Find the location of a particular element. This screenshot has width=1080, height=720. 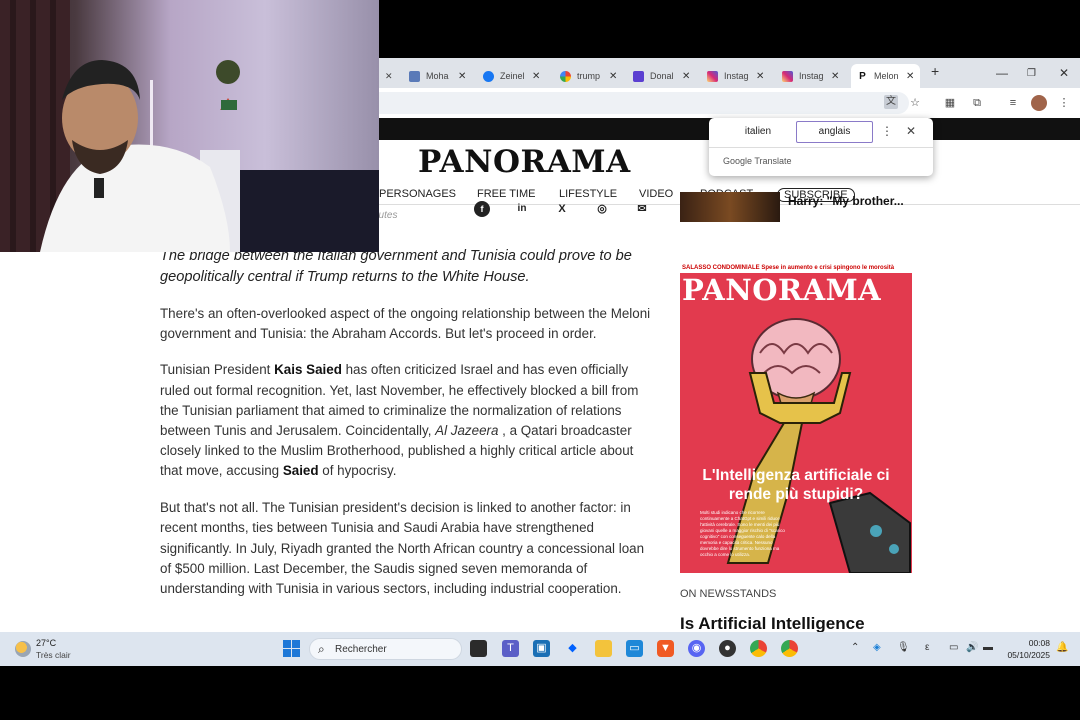

search-placeholder: Rechercher is located at coordinates (361, 649).